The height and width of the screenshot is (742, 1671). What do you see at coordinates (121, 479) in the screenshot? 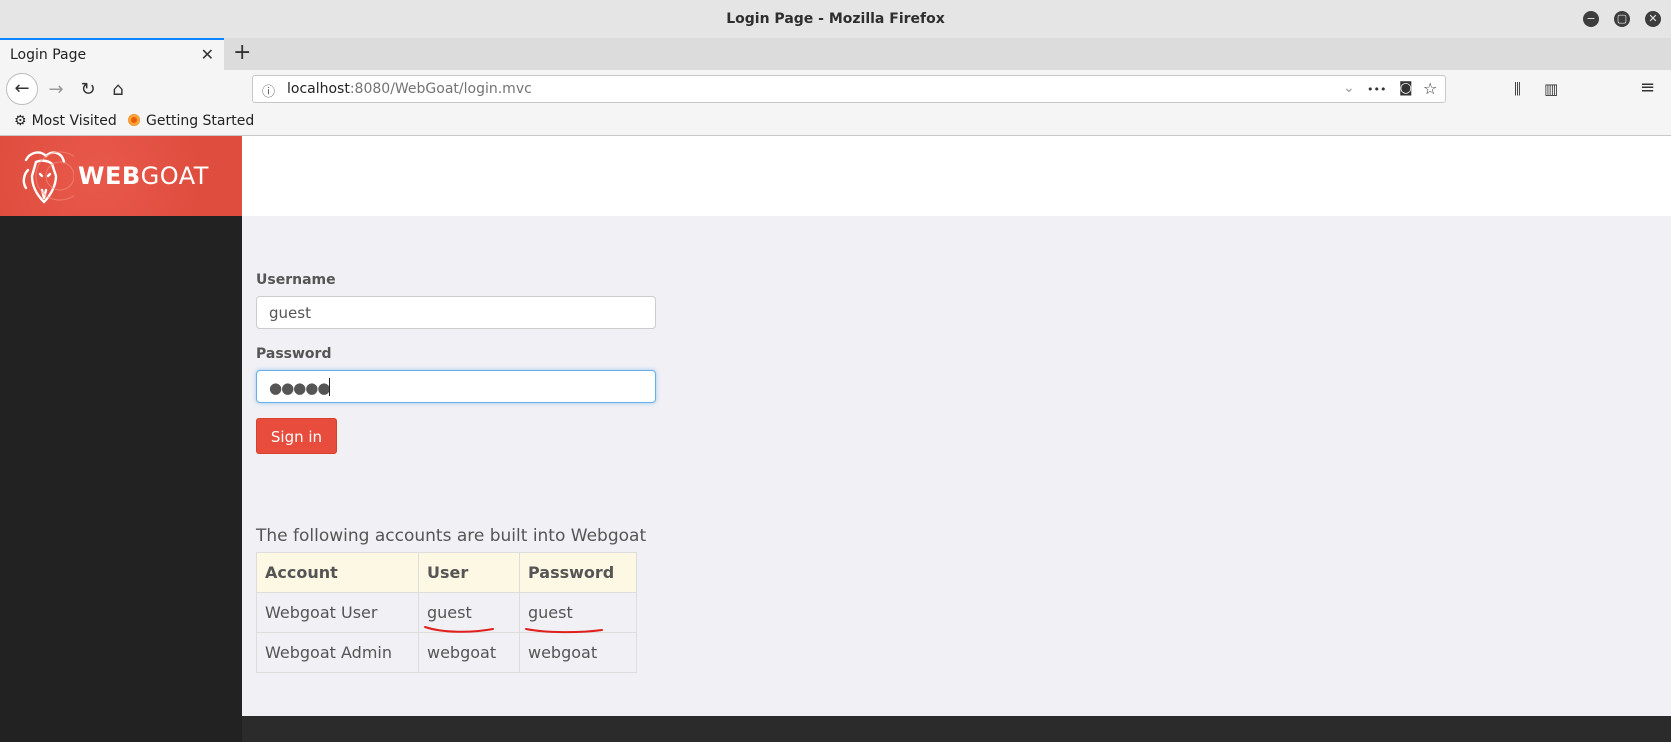
I see `page-sidebar` at bounding box center [121, 479].